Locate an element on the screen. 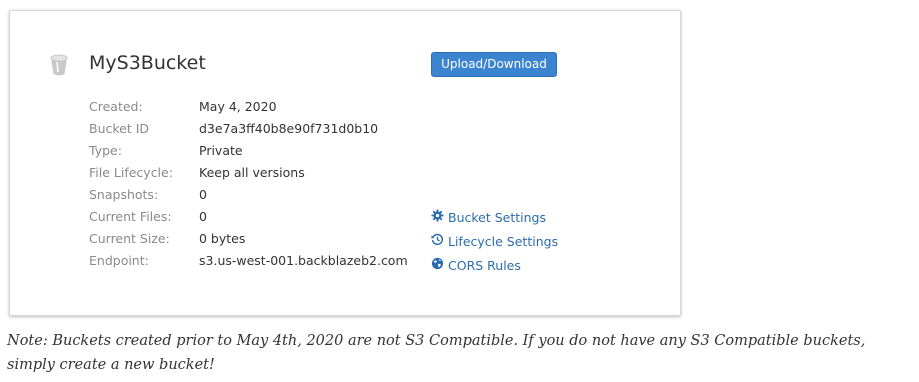 This screenshot has height=382, width=919. detail-row-type: Type: Private is located at coordinates (248, 152).